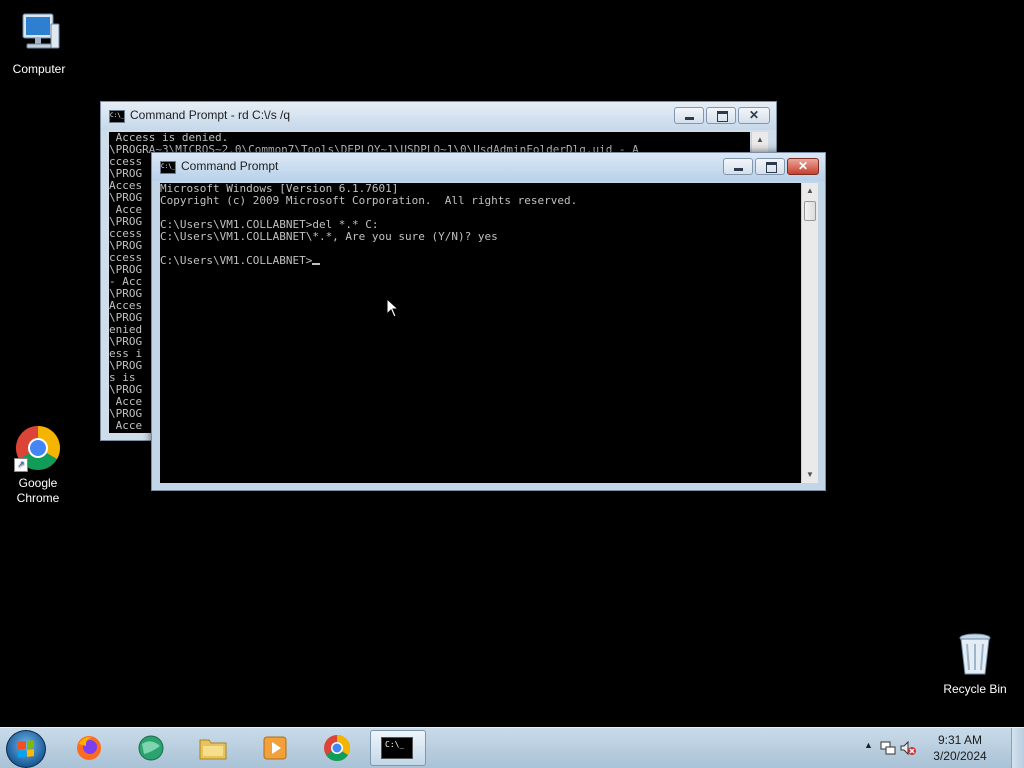  Describe the element at coordinates (210, 115) in the screenshot. I see `window-title: Command Prompt - rd C:\/s /q` at that location.